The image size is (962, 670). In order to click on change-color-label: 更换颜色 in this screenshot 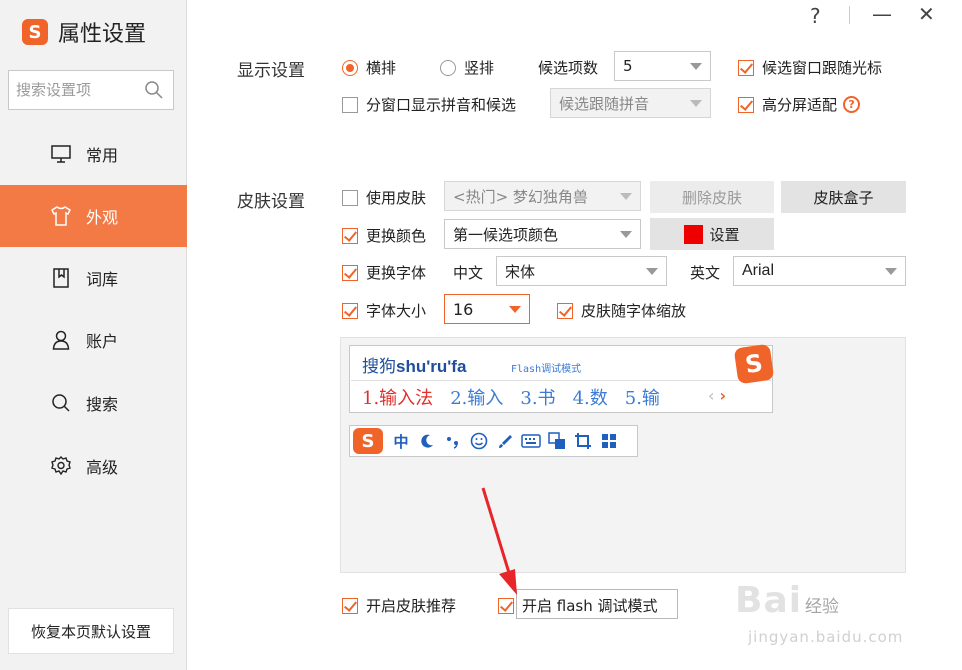, I will do `click(396, 236)`.